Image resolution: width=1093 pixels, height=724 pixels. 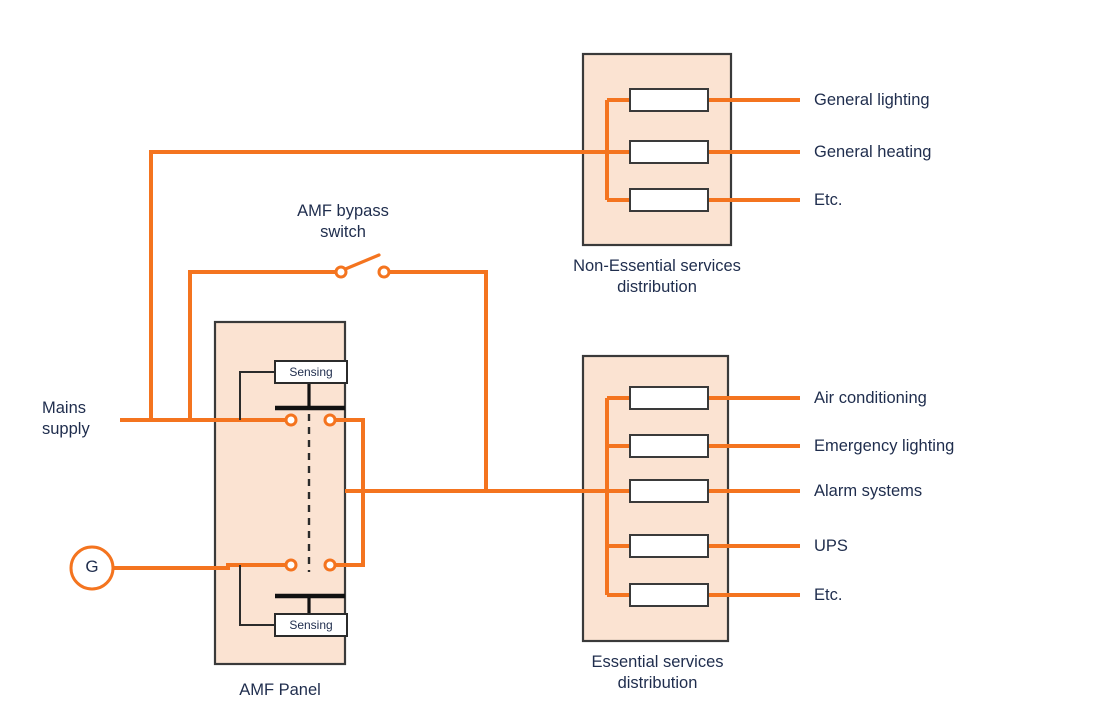 What do you see at coordinates (384, 272) in the screenshot?
I see `bypass-terminal-right` at bounding box center [384, 272].